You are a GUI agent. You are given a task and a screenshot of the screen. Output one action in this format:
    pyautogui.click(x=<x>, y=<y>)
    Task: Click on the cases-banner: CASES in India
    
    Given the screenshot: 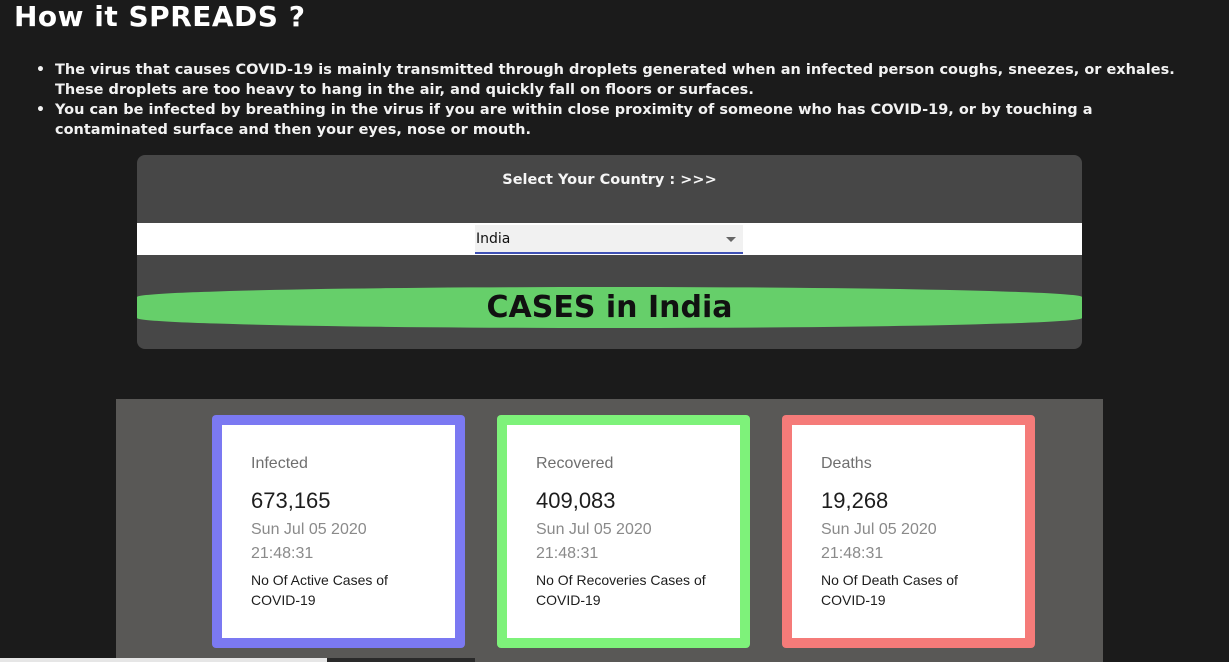 What is the action you would take?
    pyautogui.click(x=609, y=307)
    